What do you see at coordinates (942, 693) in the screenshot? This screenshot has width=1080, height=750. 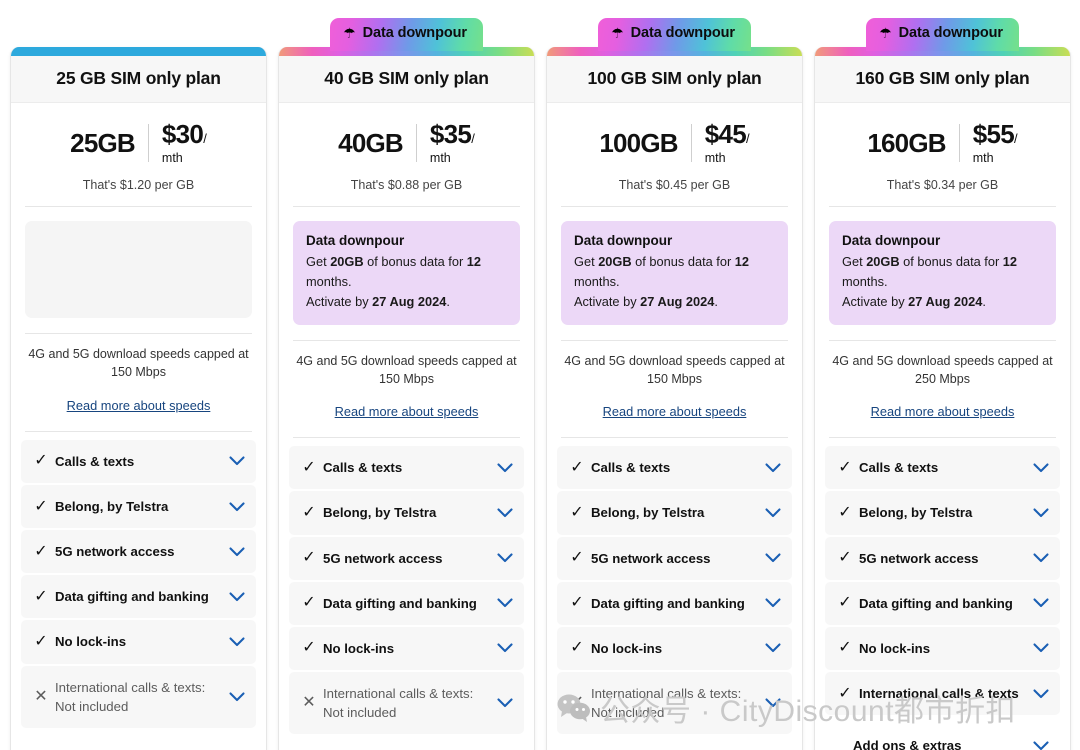 I see `feature-row: ✓ International calls & texts` at bounding box center [942, 693].